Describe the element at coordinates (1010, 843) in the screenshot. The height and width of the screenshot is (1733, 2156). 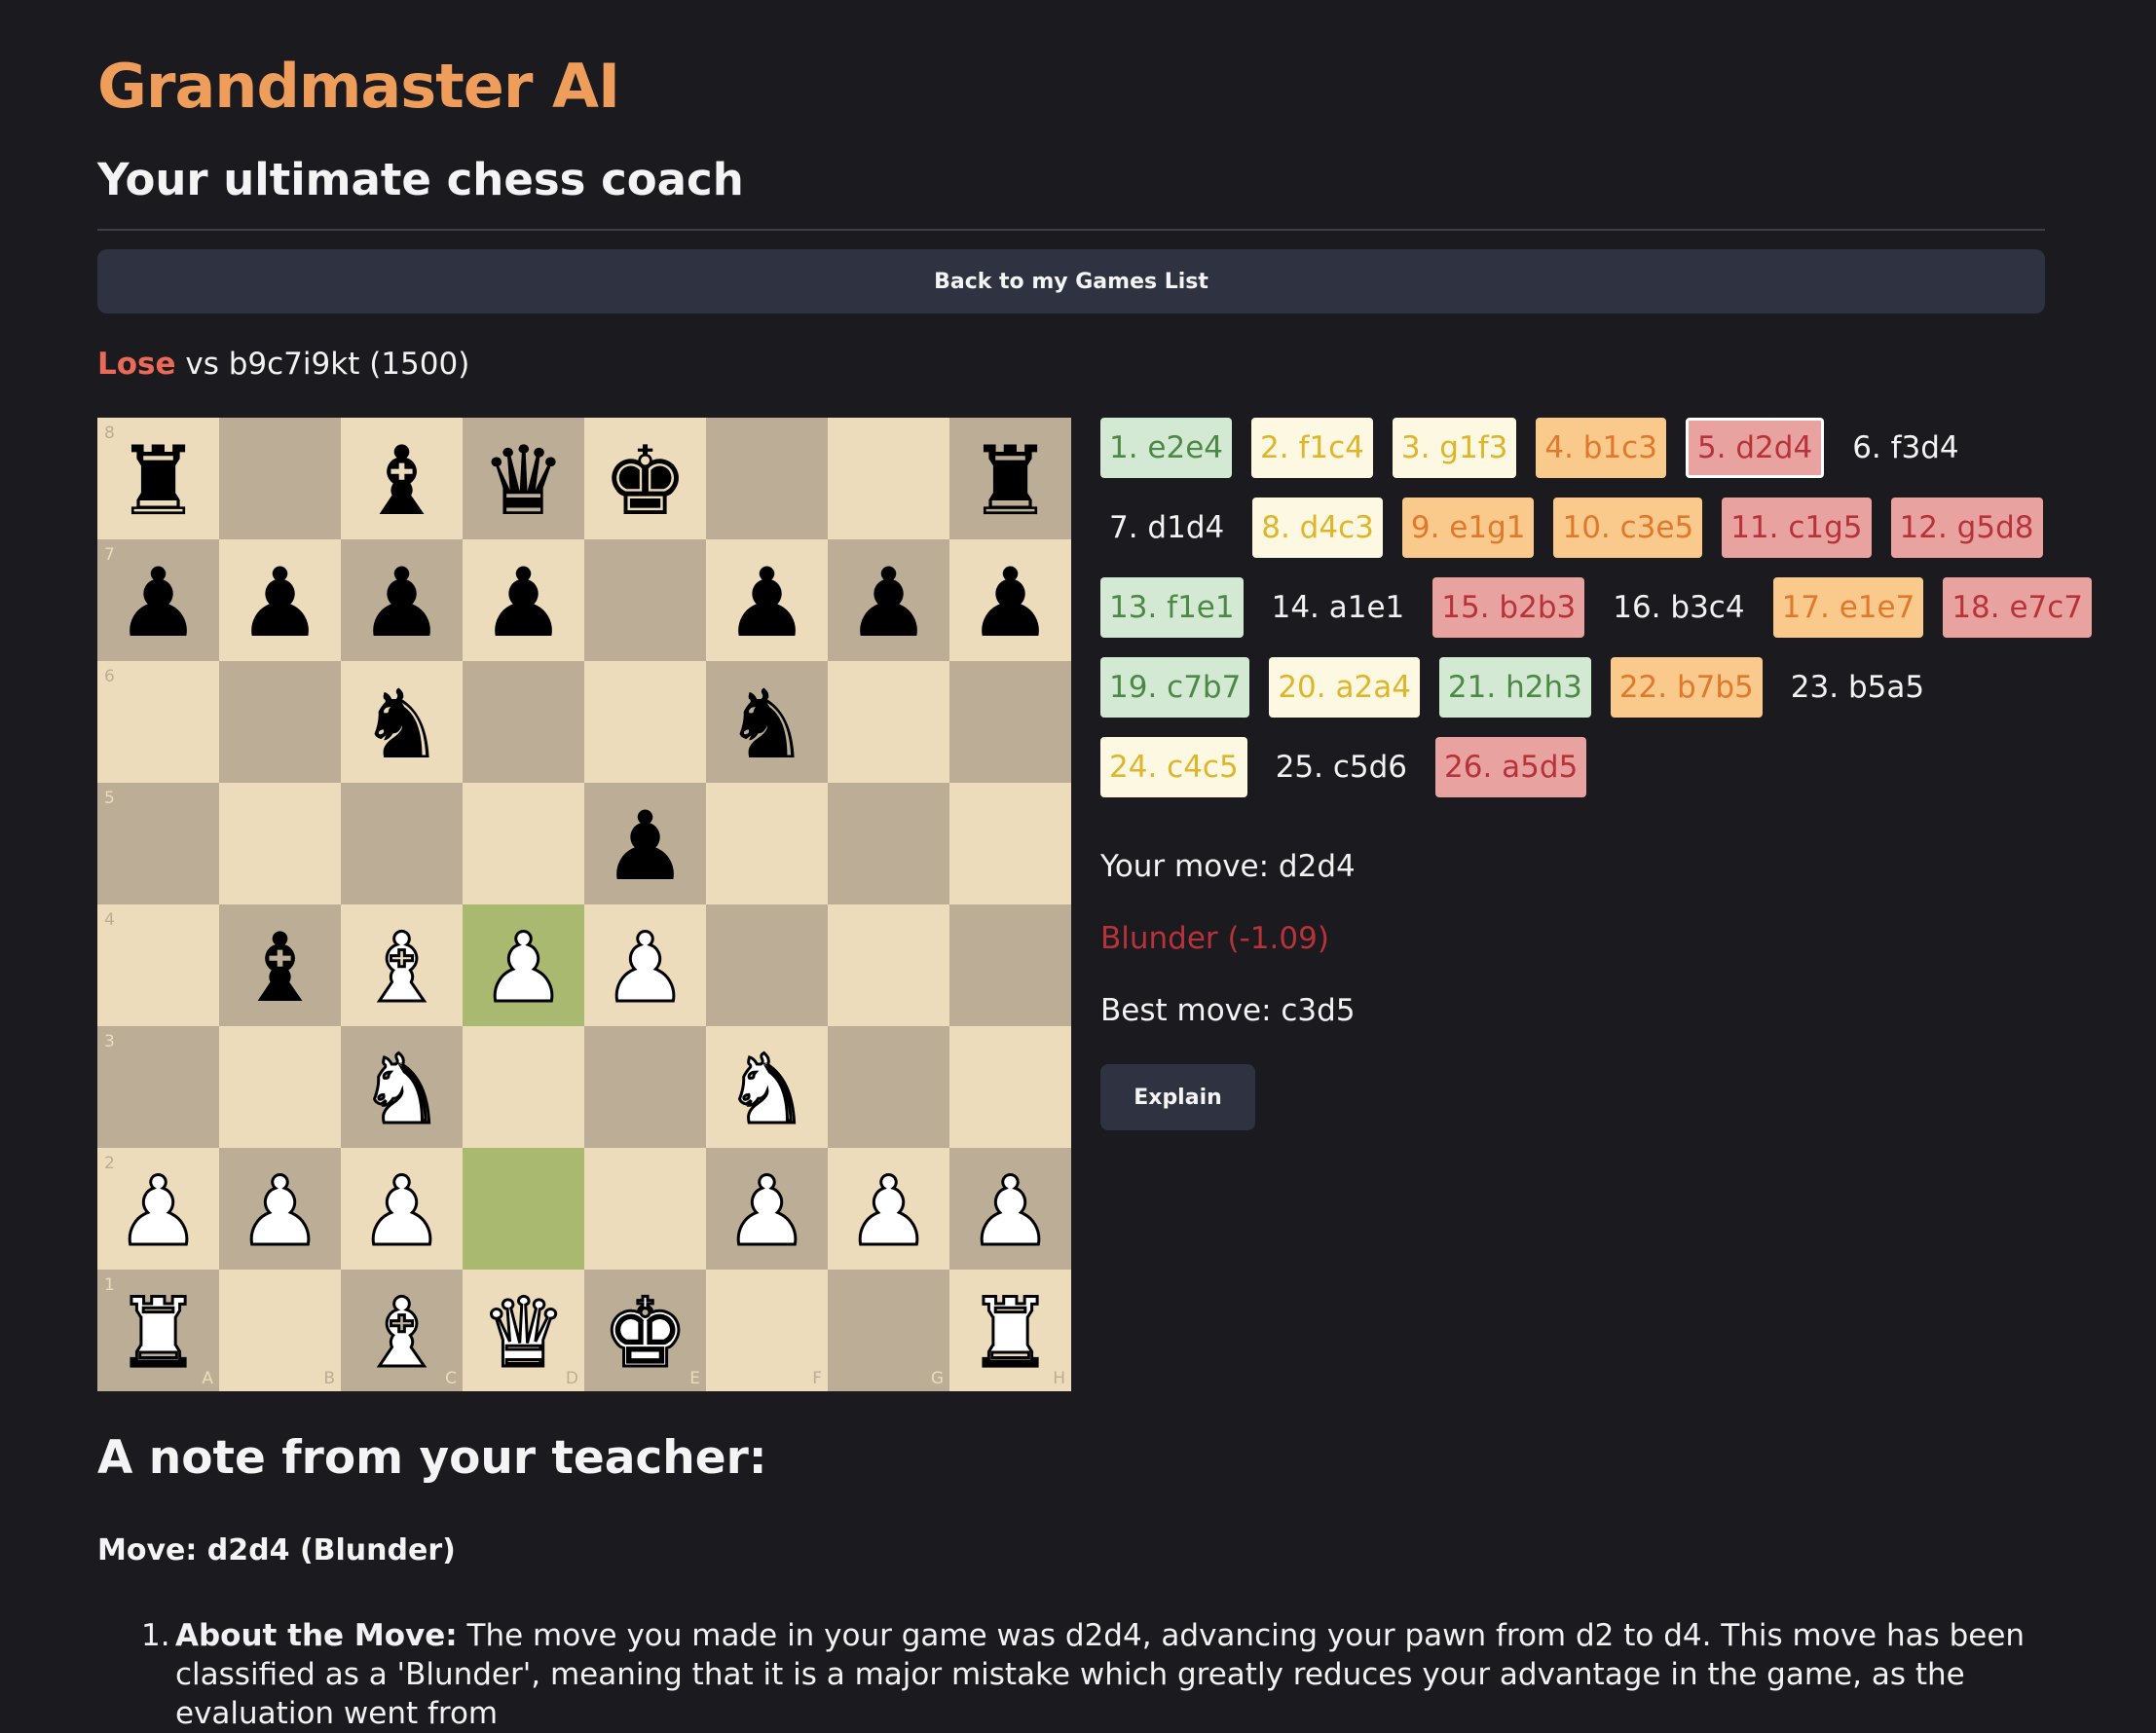
I see `square-h5` at that location.